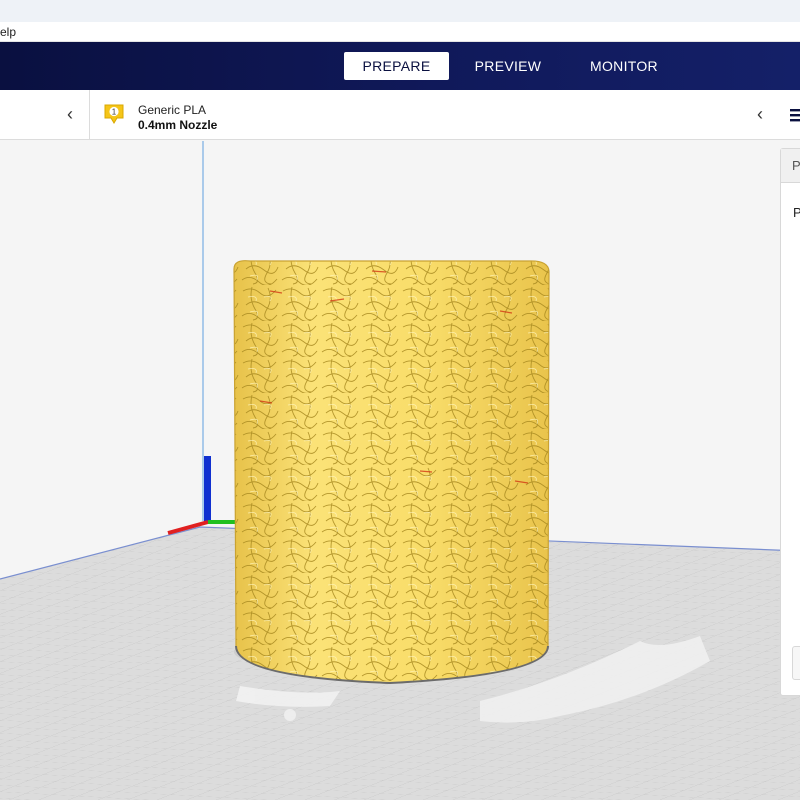  What do you see at coordinates (624, 66) in the screenshot?
I see `tab-monitor: MONITOR` at bounding box center [624, 66].